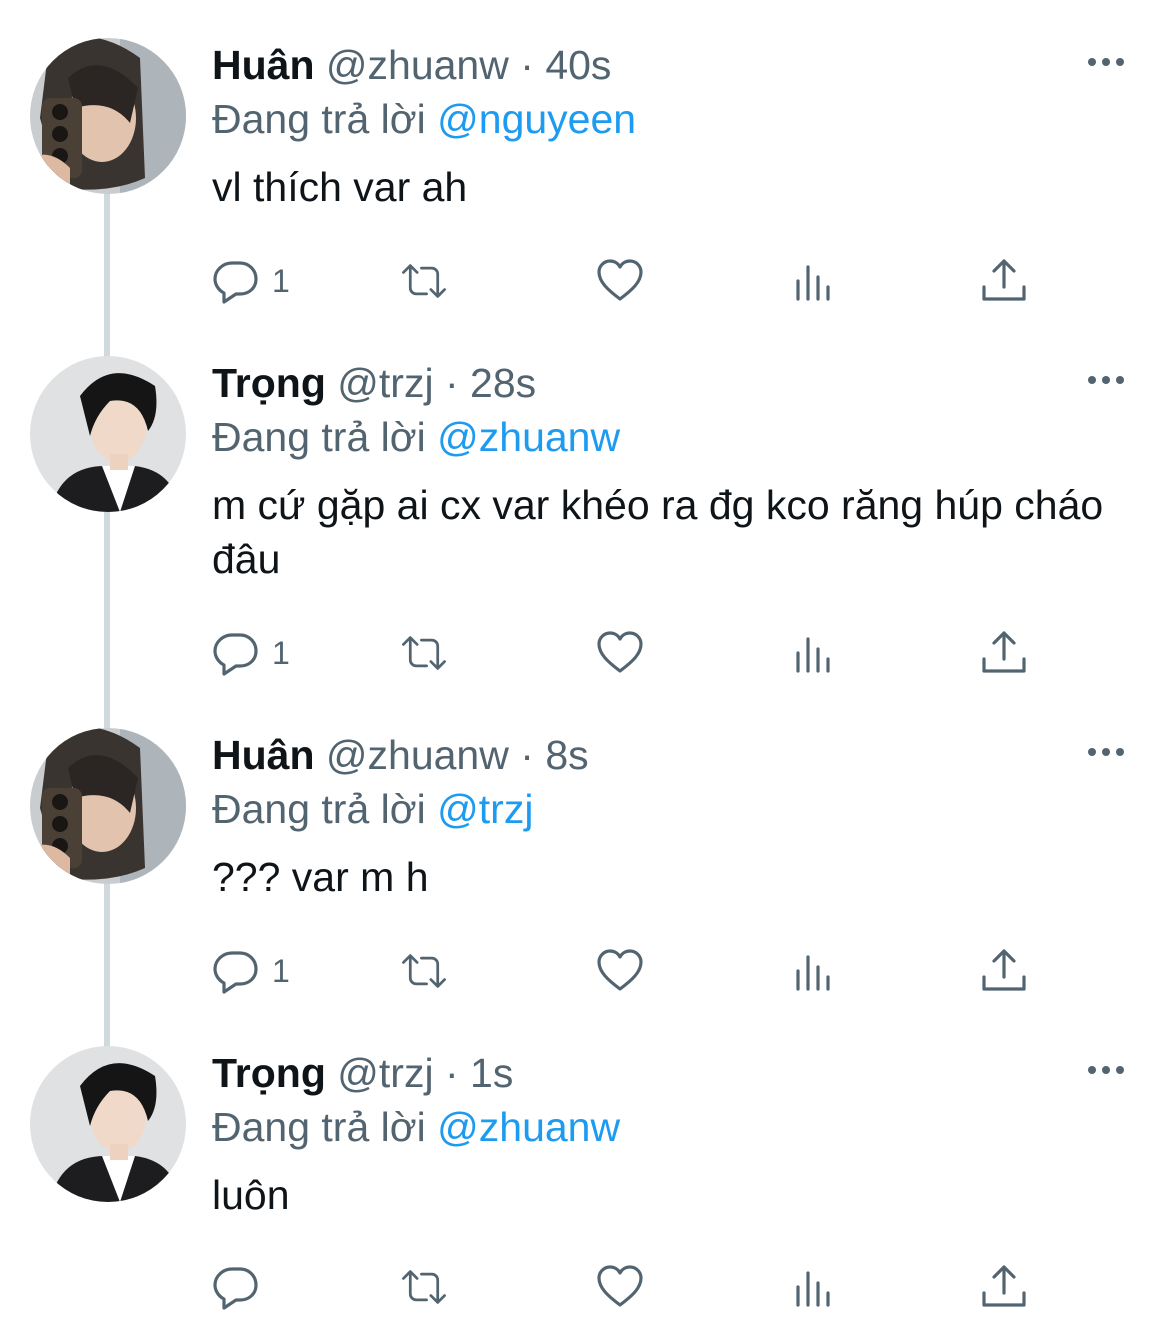 The height and width of the screenshot is (1340, 1170). I want to click on tweet-header: Trọng @trzj · 28s, so click(661, 383).